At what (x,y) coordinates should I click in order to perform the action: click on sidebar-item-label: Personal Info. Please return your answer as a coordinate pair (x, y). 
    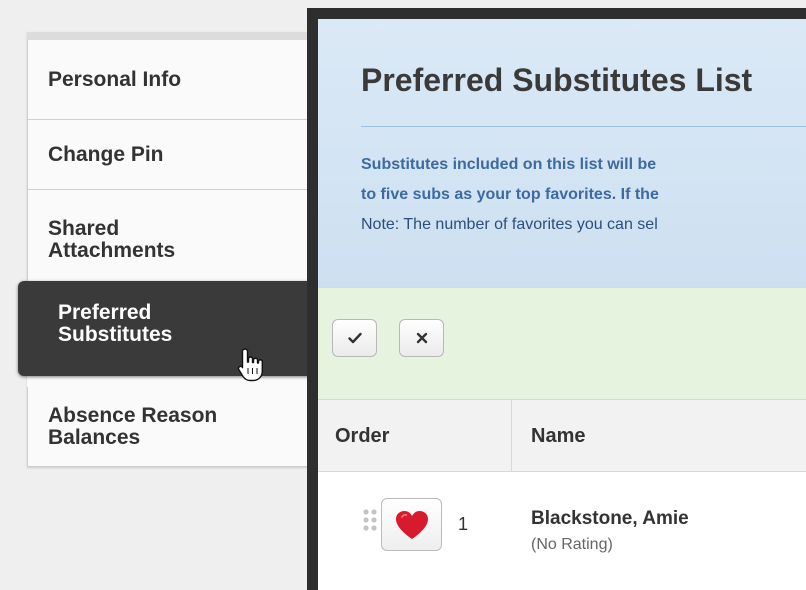
    Looking at the image, I should click on (115, 79).